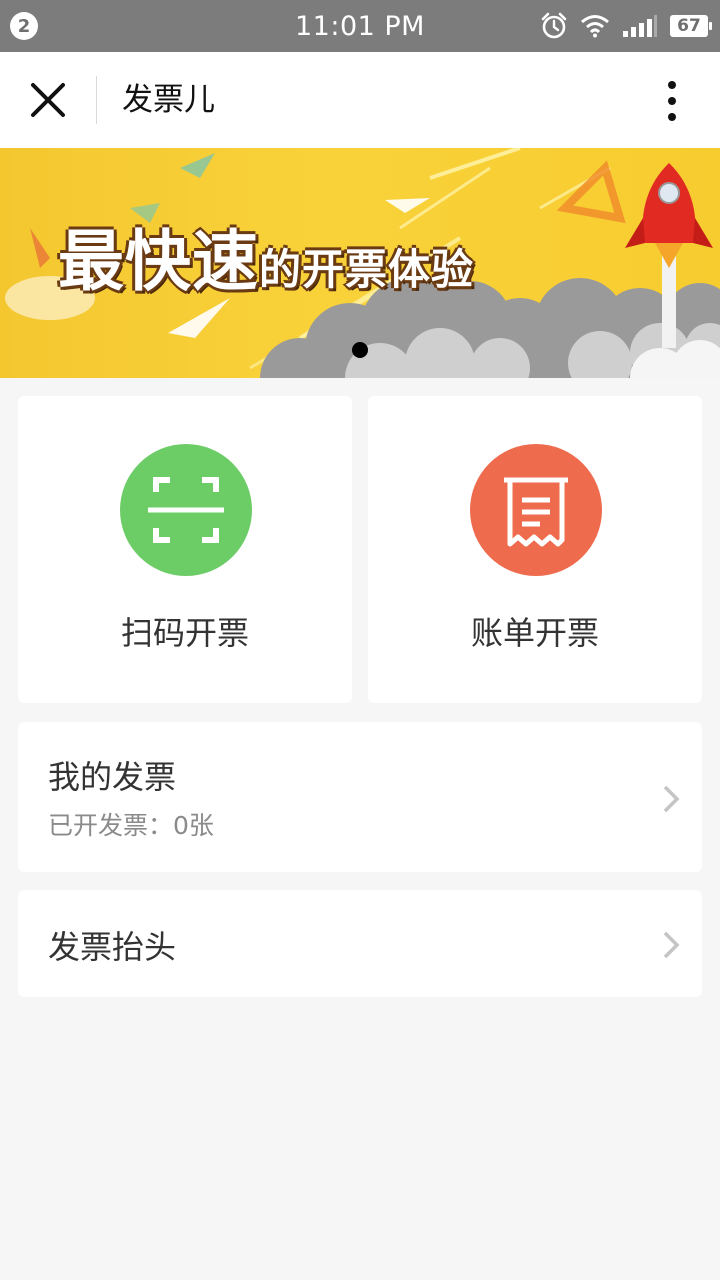 The image size is (720, 1280). I want to click on headline-rest: 的开票体验, so click(367, 269).